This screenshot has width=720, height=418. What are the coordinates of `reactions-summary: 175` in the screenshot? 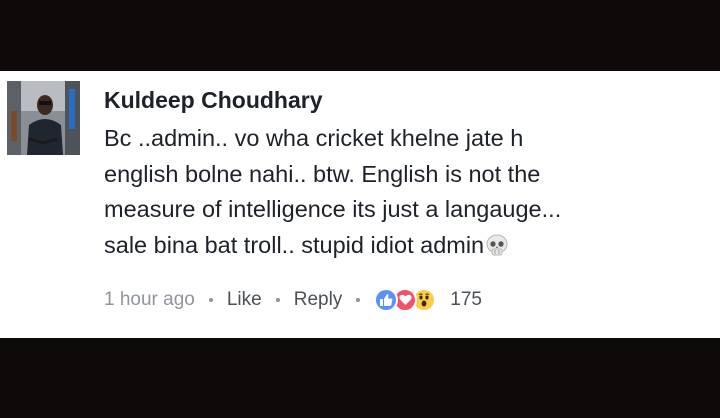 It's located at (428, 300).